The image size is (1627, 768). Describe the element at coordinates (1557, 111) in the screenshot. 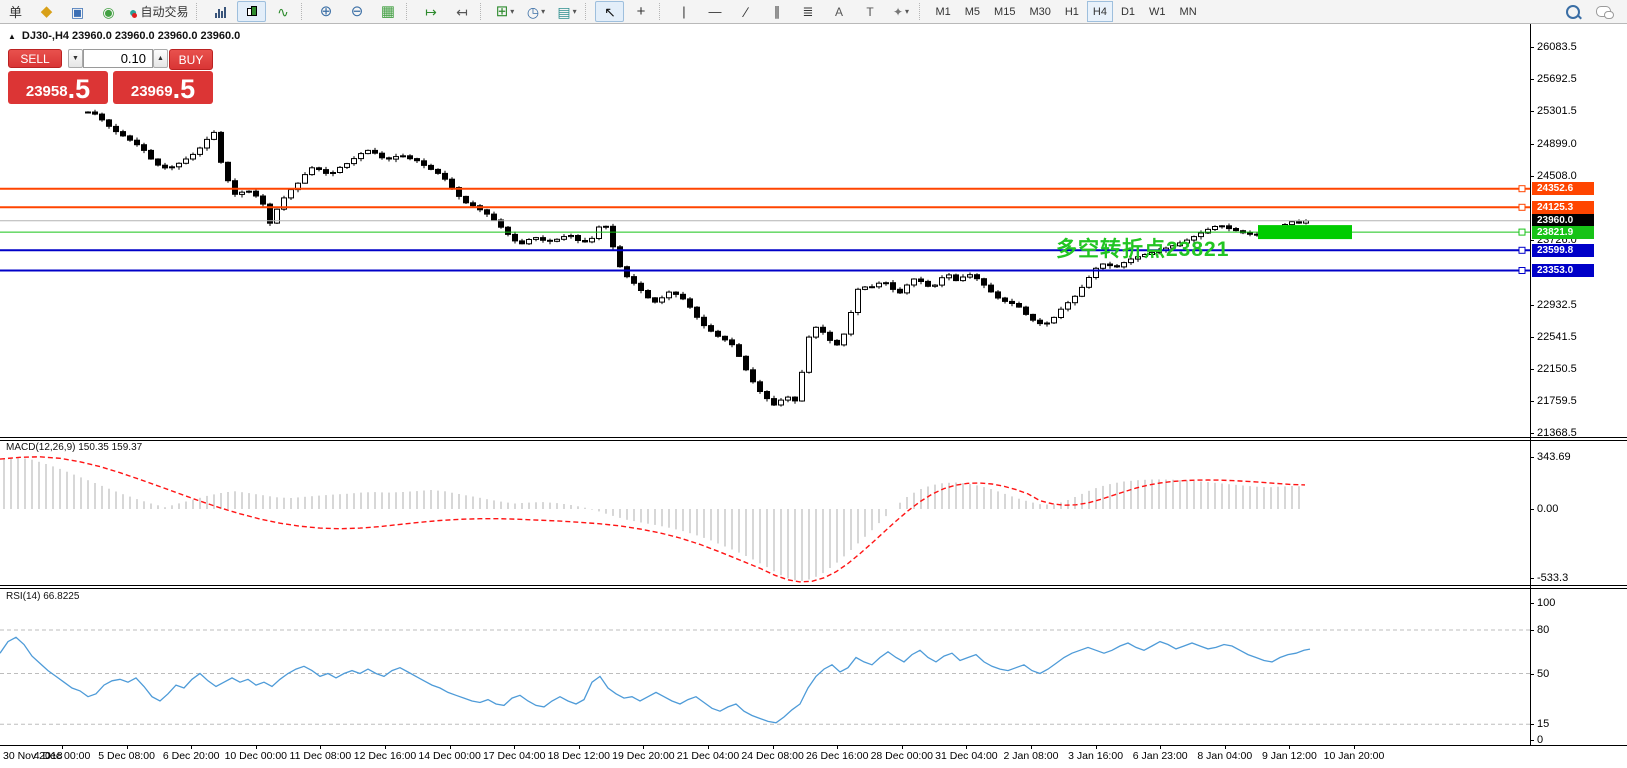

I see `price-tick-label: 25301.5` at that location.